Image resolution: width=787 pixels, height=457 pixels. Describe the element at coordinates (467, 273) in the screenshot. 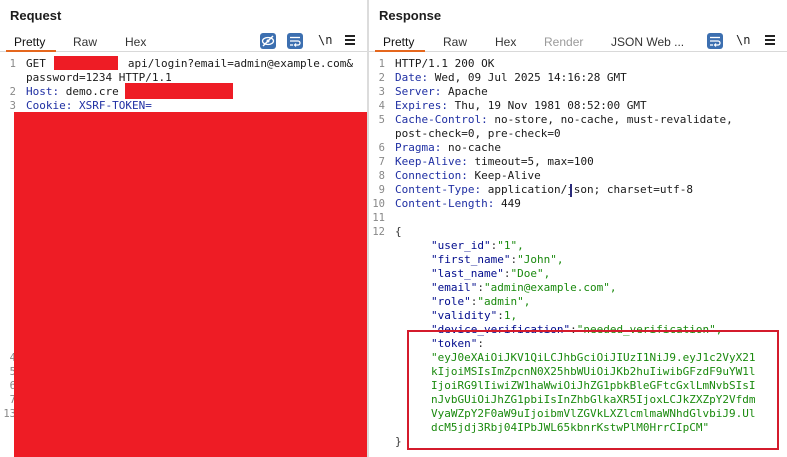

I see `json-key: "last_name"` at that location.